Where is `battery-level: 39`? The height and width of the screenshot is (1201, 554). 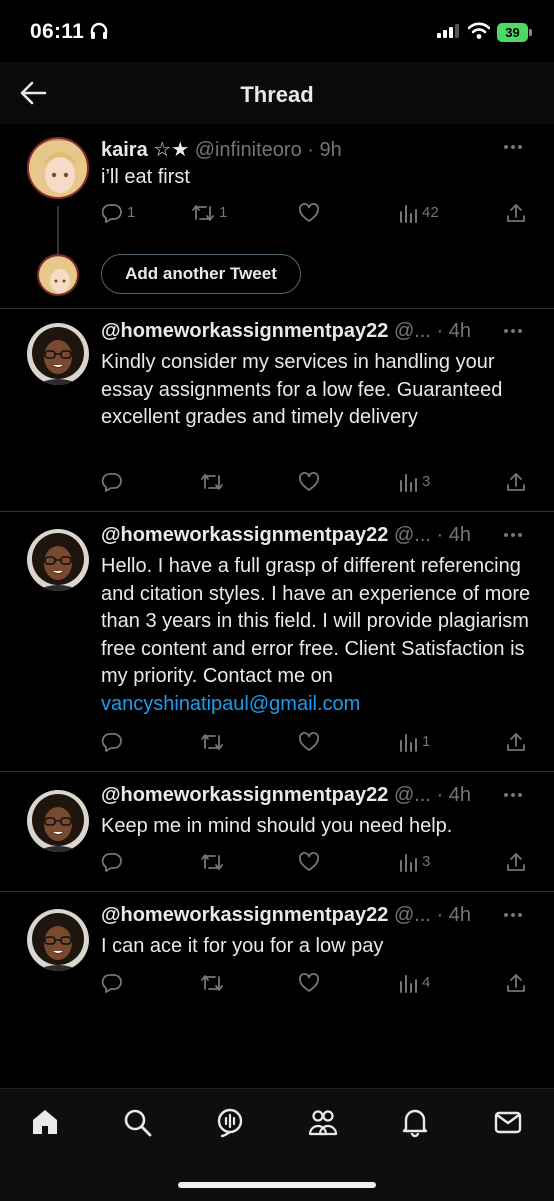
battery-level: 39 is located at coordinates (512, 32).